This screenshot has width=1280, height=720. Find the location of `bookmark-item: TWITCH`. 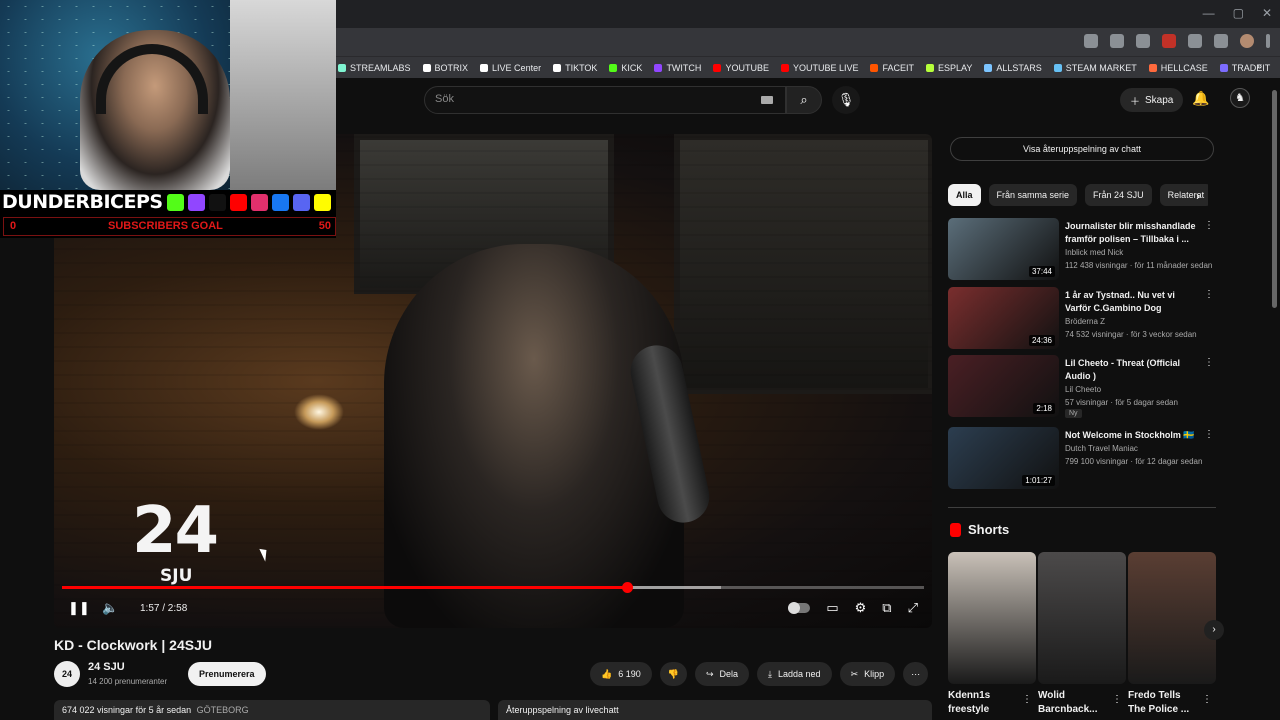

bookmark-item: TWITCH is located at coordinates (677, 68).